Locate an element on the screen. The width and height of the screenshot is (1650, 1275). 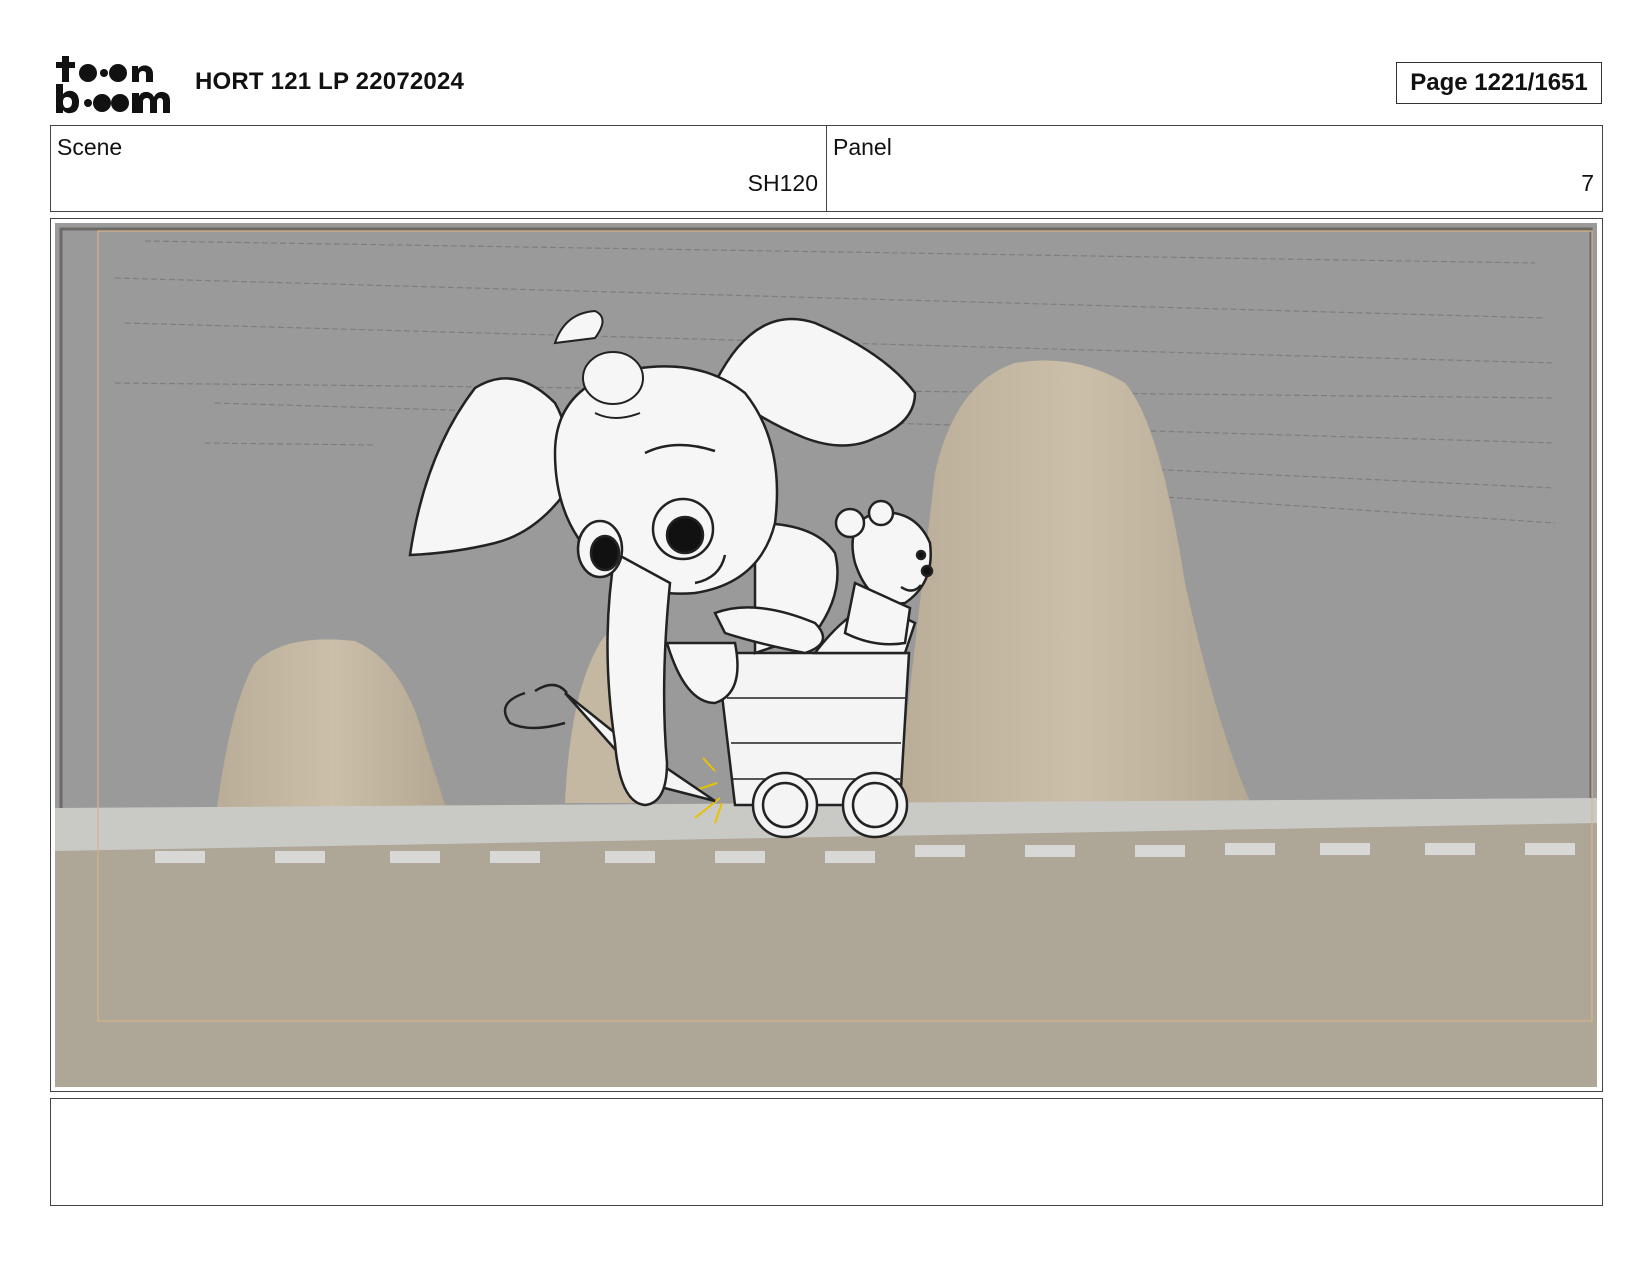
panel-label: Panel is located at coordinates (862, 147).